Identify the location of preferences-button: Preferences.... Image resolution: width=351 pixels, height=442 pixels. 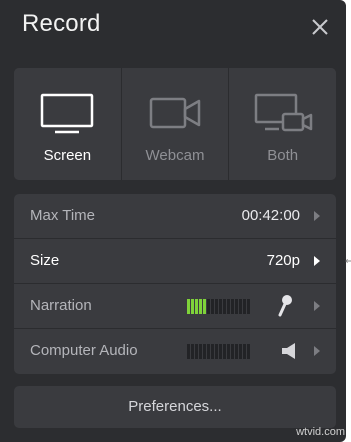
(175, 407).